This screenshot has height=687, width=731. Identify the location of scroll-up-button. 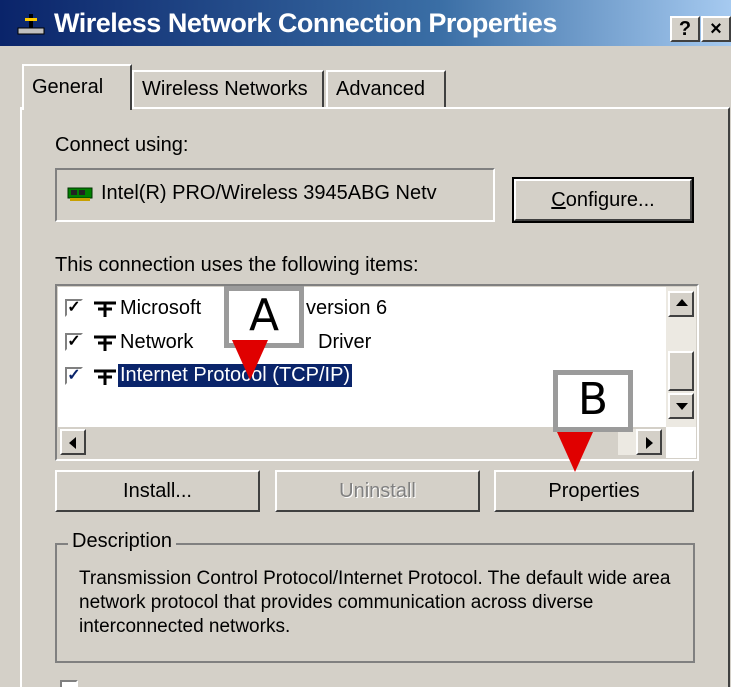
(681, 304).